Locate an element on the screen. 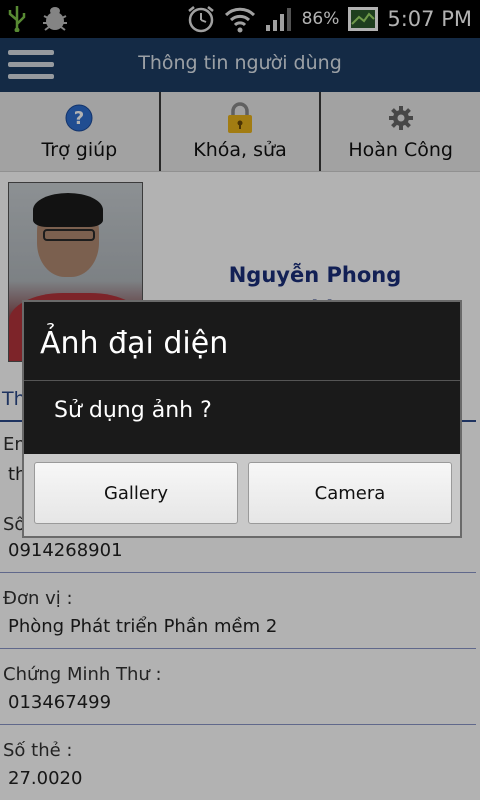 Image resolution: width=480 pixels, height=800 pixels. dialog-message: Sử dụng ảnh ? is located at coordinates (133, 410).